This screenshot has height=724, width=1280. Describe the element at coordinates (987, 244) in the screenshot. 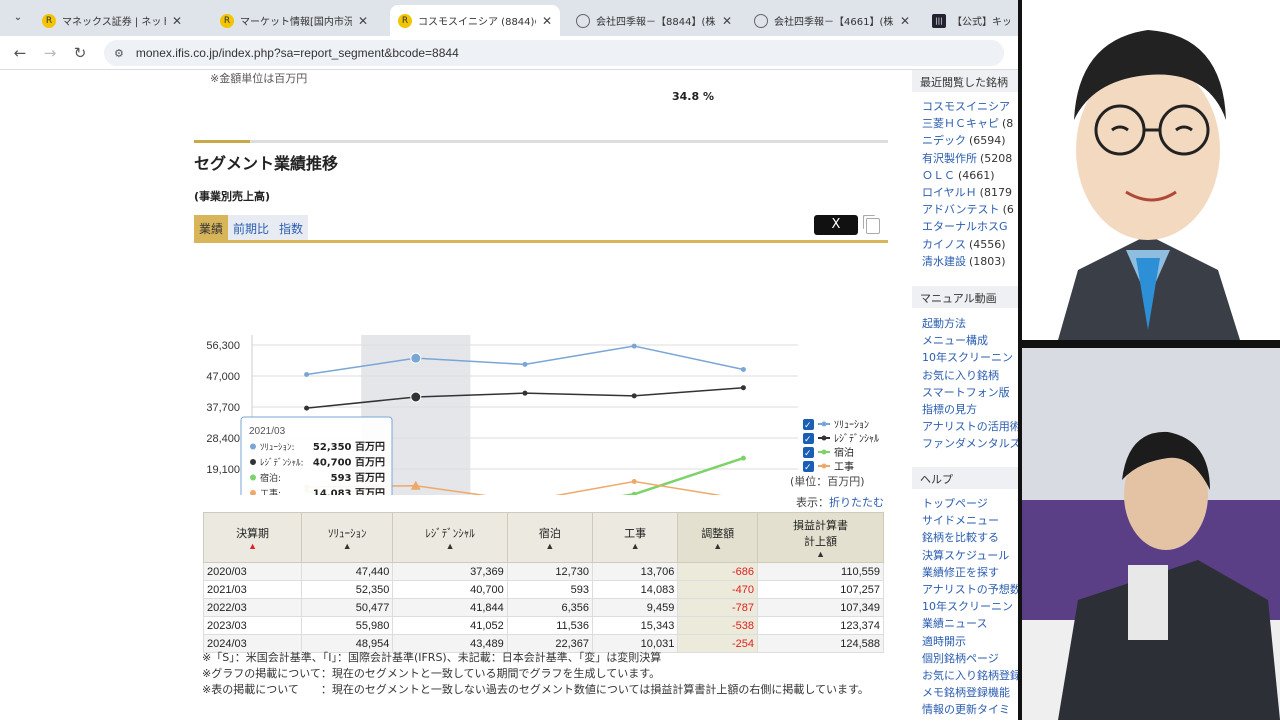

I see `stock-code: (4556)` at that location.